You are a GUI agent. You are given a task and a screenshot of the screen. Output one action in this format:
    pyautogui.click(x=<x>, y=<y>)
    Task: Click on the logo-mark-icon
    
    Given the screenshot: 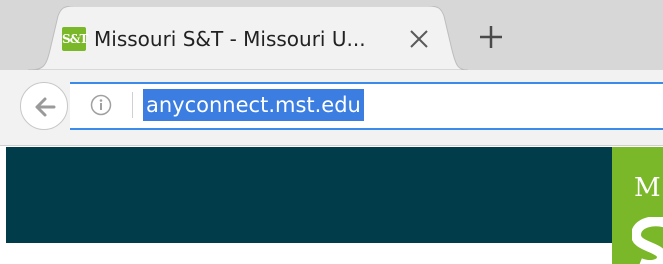 What is the action you would take?
    pyautogui.click(x=647, y=240)
    